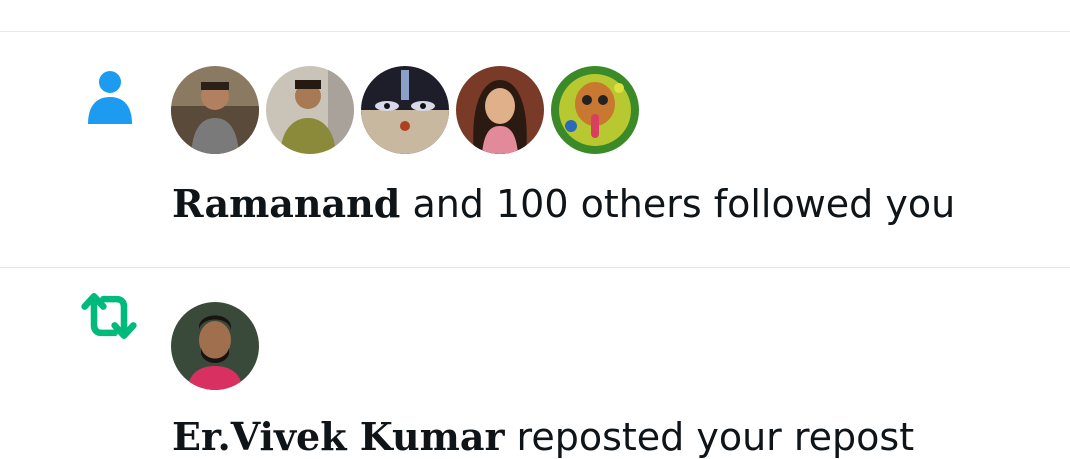  Describe the element at coordinates (678, 204) in the screenshot. I see `notification-text: and 100 others followed you` at that location.